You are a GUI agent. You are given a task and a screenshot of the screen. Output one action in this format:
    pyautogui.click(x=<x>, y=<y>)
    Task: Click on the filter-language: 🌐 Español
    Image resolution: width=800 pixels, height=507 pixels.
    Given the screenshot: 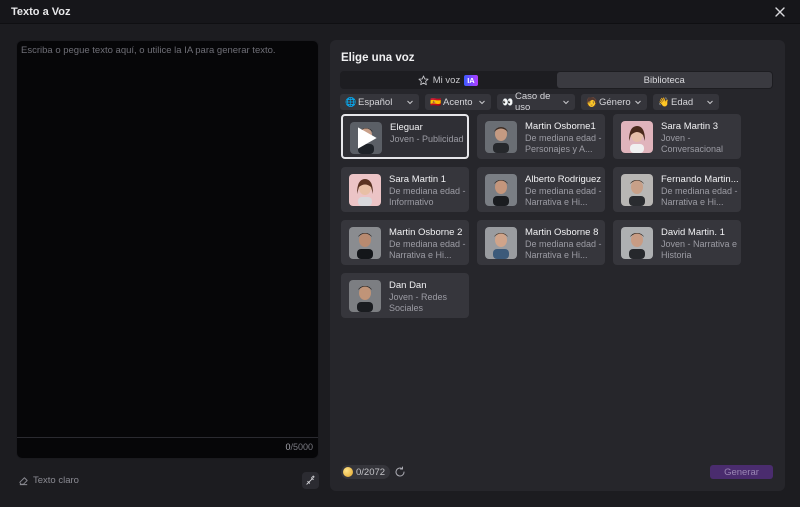 What is the action you would take?
    pyautogui.click(x=379, y=102)
    